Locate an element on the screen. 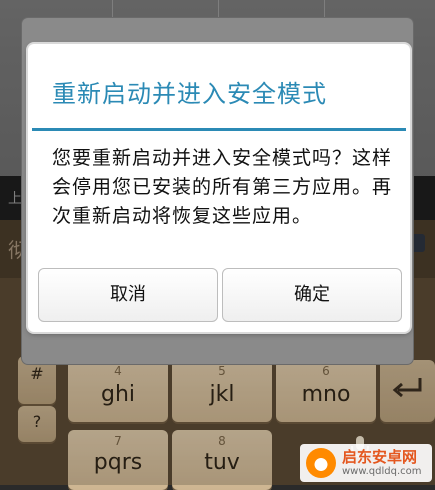  cancel-button: 取消 is located at coordinates (128, 295).